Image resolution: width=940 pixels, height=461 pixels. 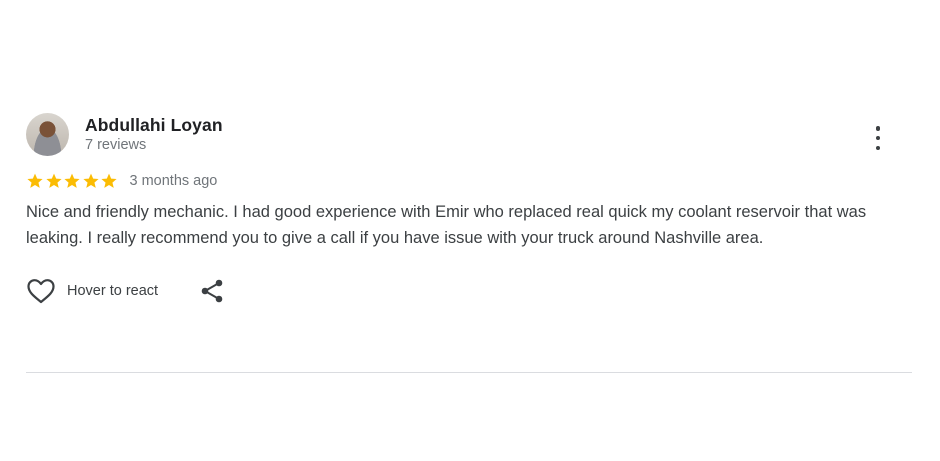 What do you see at coordinates (469, 372) in the screenshot?
I see `review-divider` at bounding box center [469, 372].